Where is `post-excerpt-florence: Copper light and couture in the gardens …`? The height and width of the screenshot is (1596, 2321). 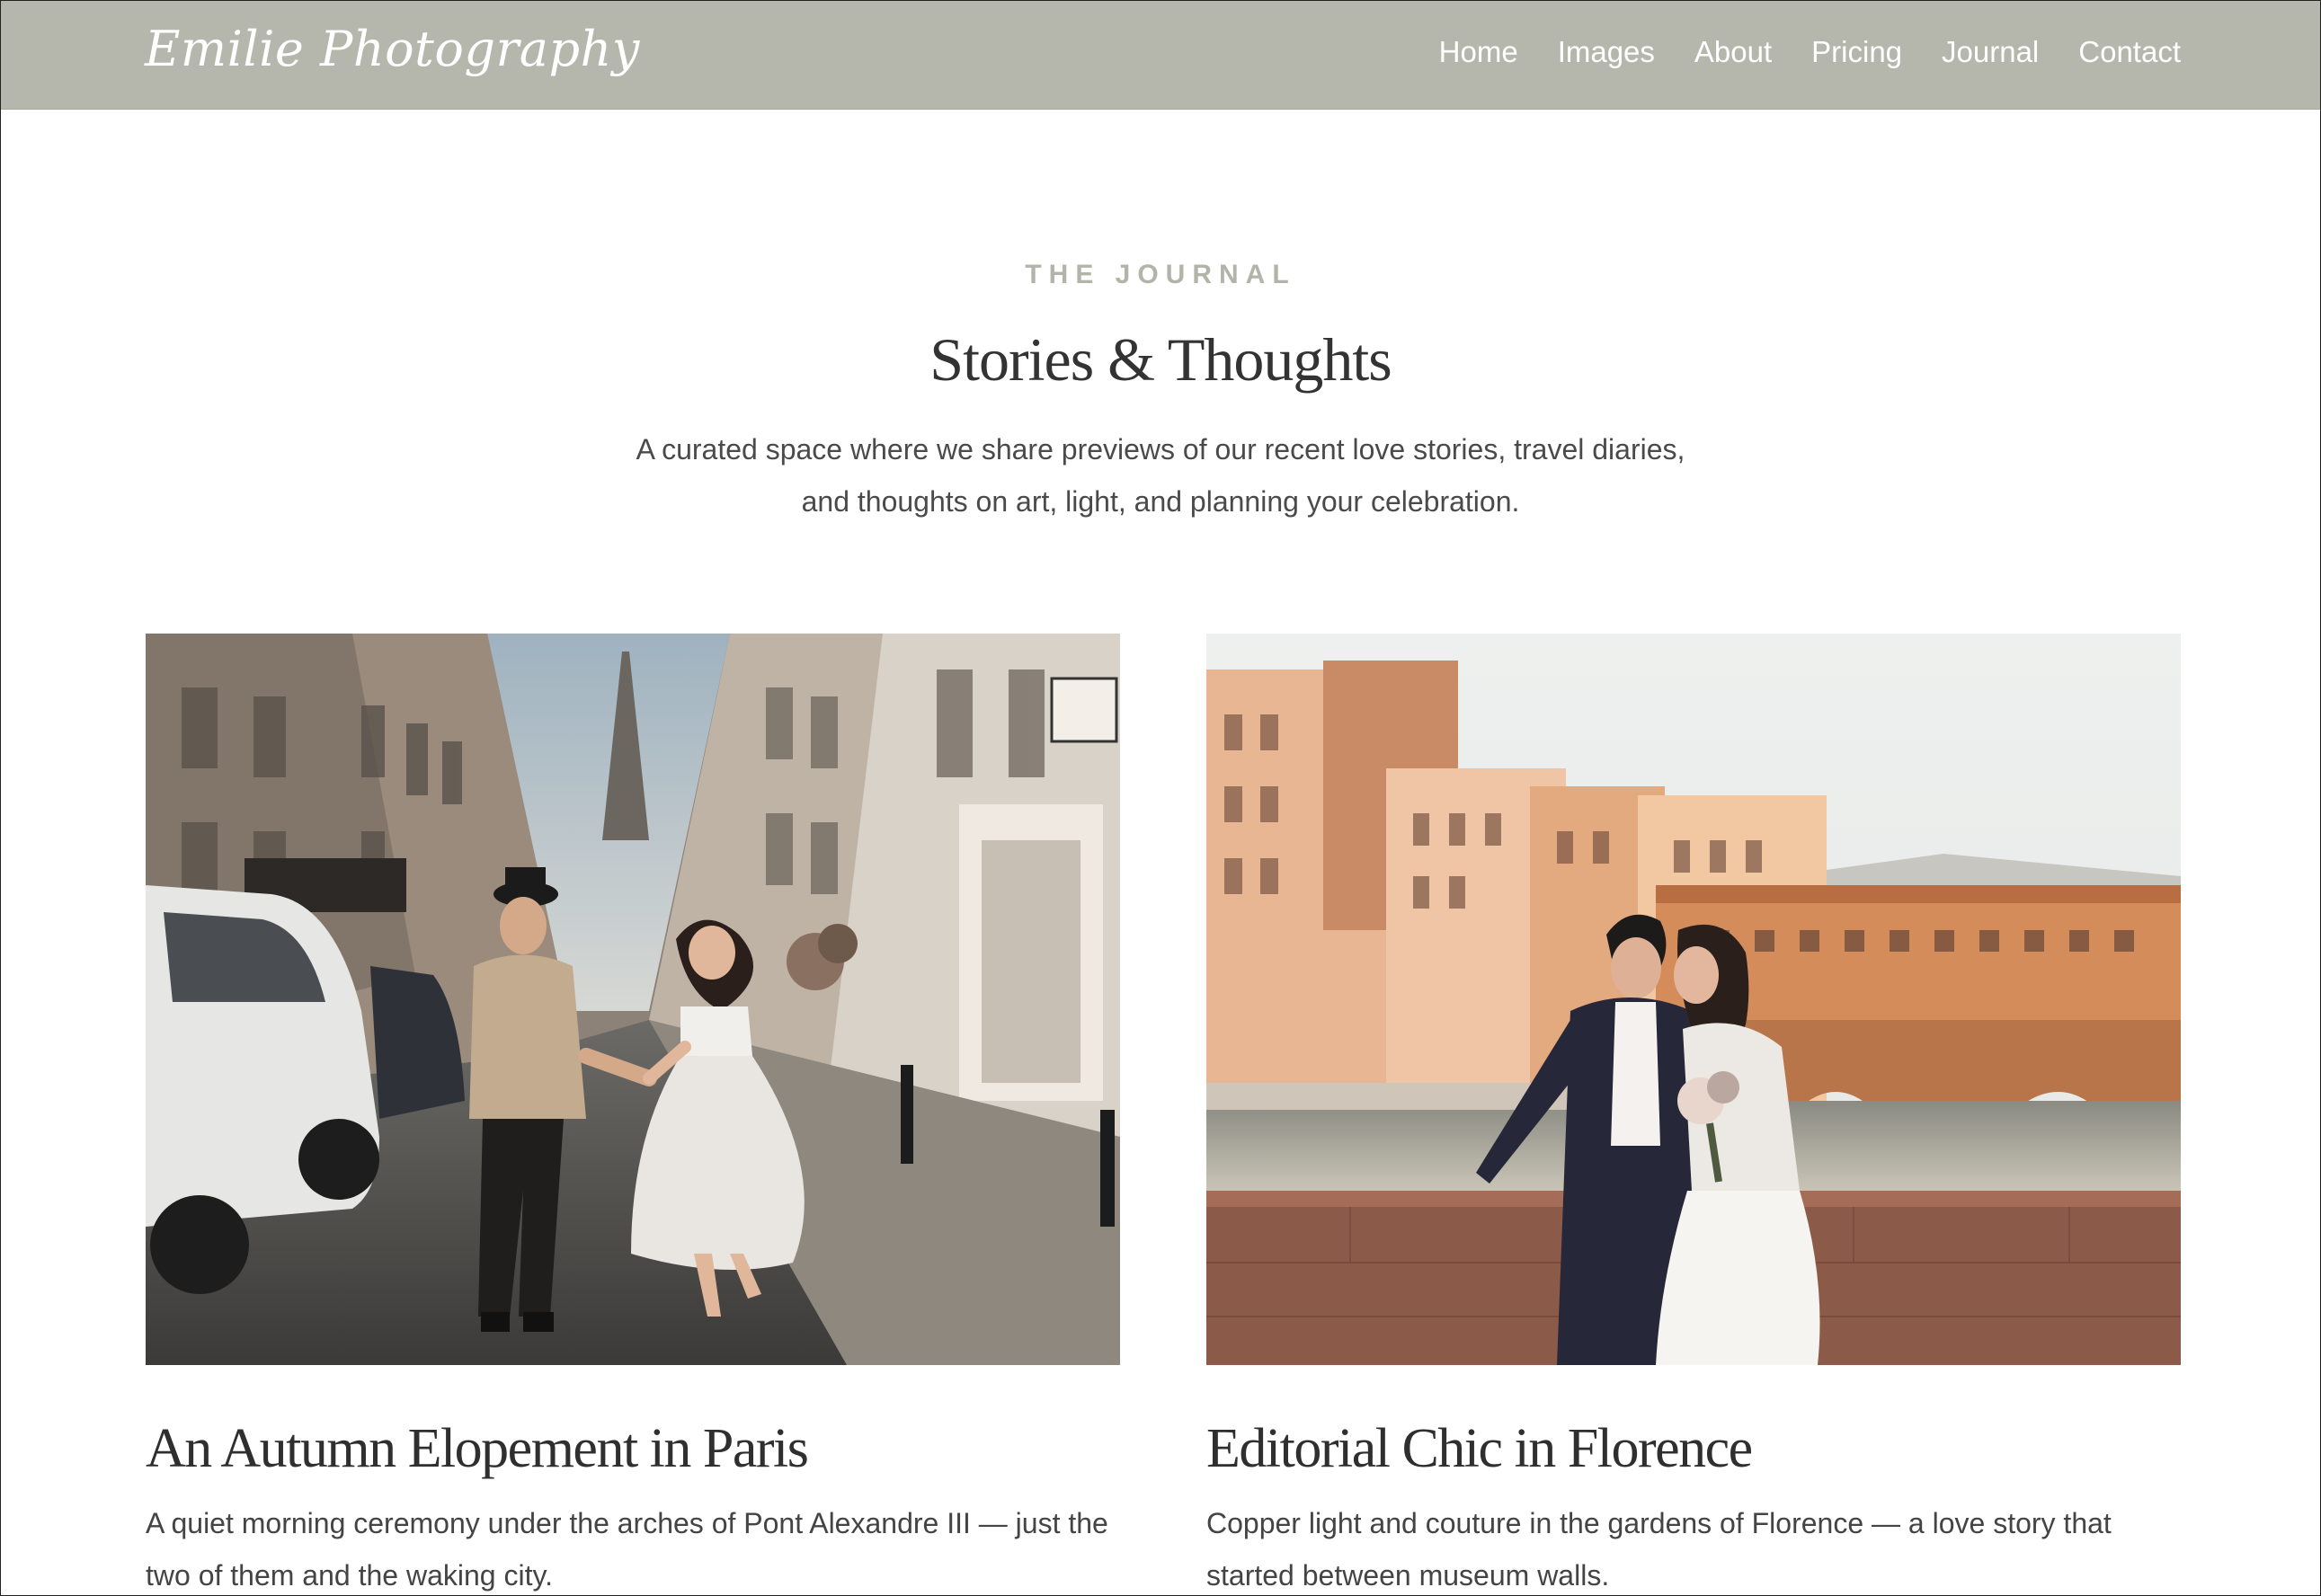 post-excerpt-florence: Copper light and couture in the gardens … is located at coordinates (1659, 1549).